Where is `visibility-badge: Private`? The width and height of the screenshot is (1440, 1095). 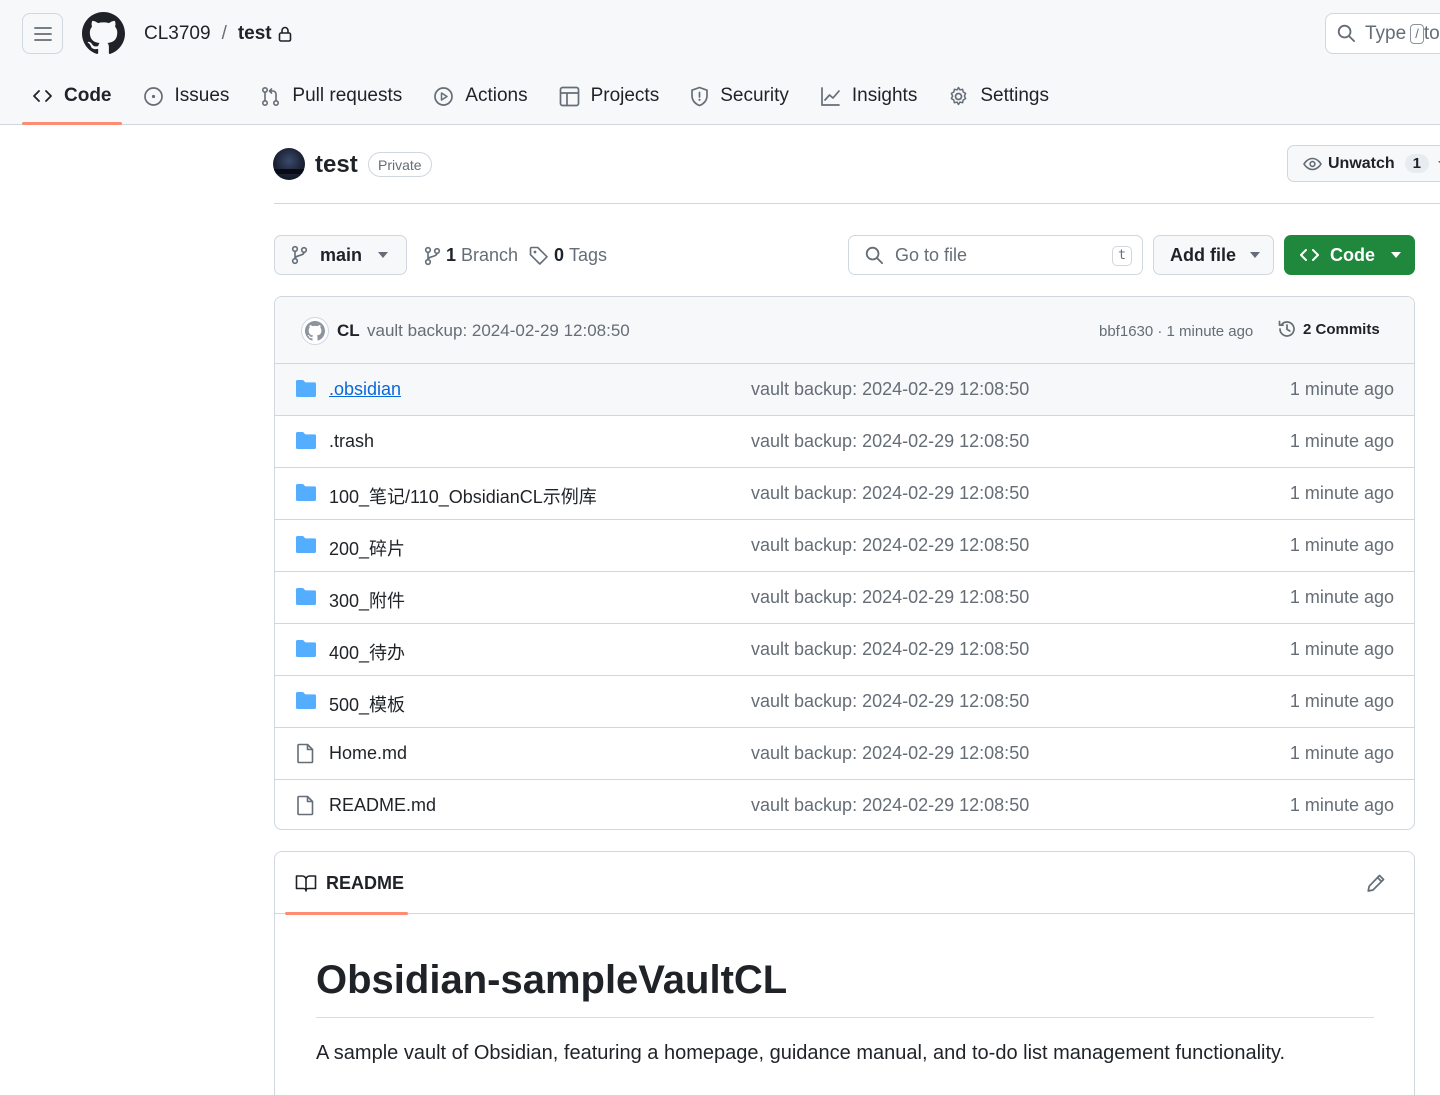 visibility-badge: Private is located at coordinates (400, 164).